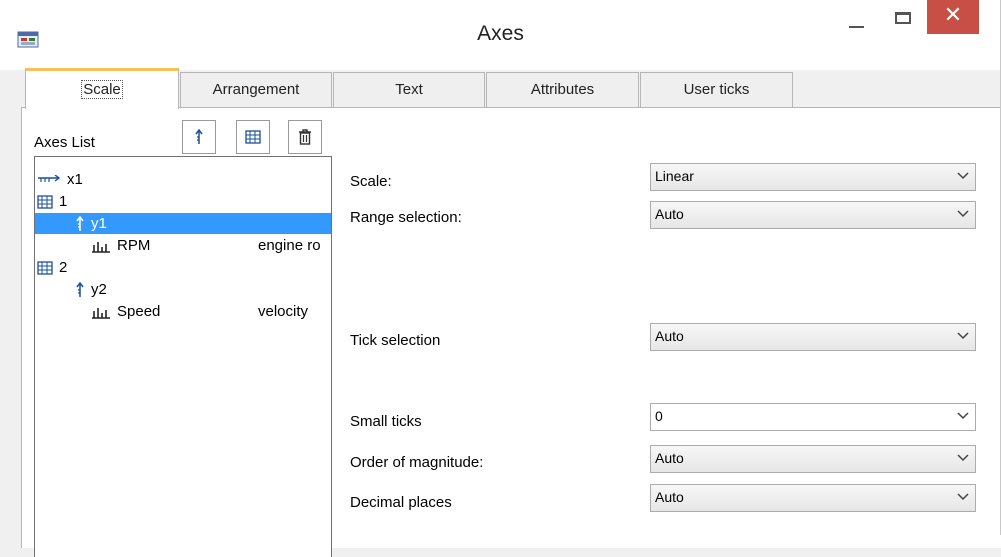  Describe the element at coordinates (183, 289) in the screenshot. I see `tree-item-y2: y2` at that location.